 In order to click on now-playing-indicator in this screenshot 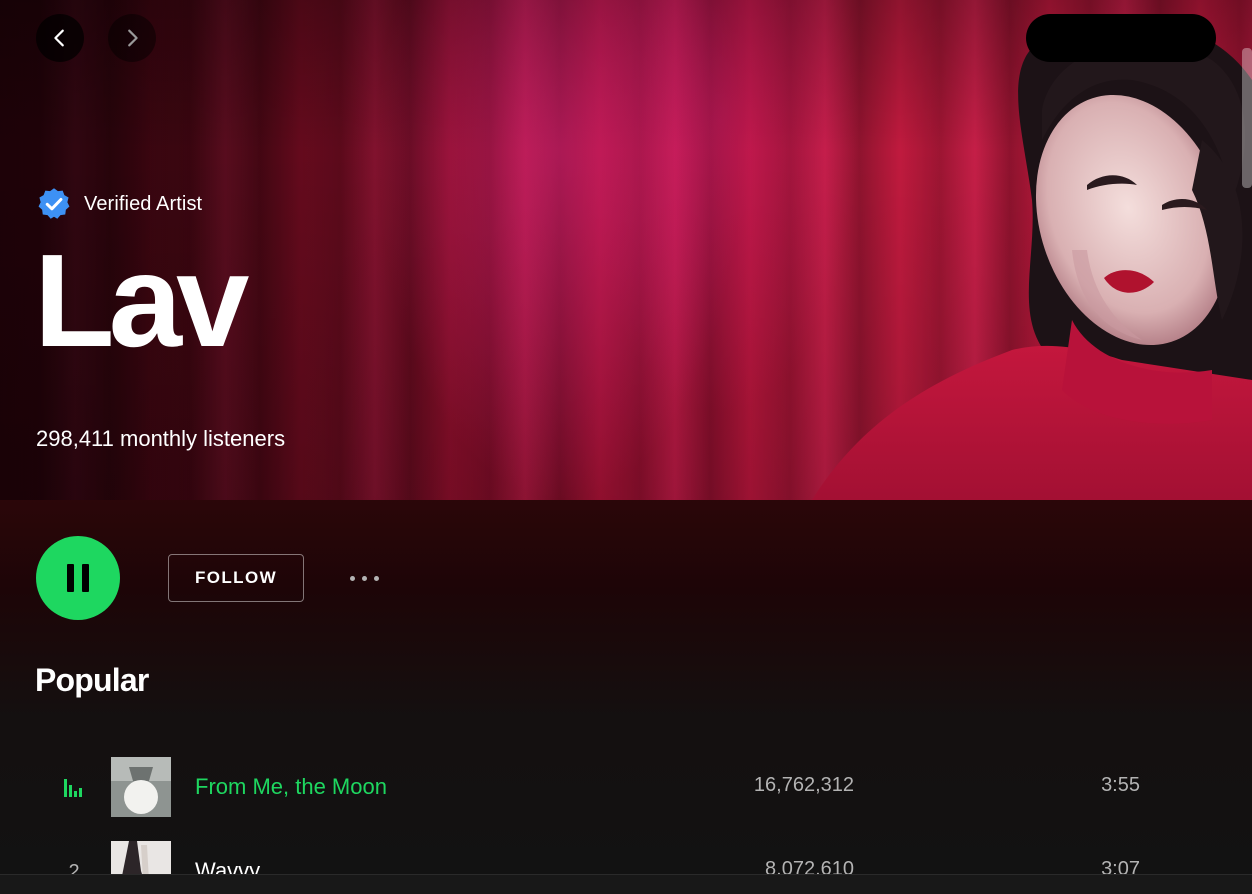, I will do `click(74, 788)`.